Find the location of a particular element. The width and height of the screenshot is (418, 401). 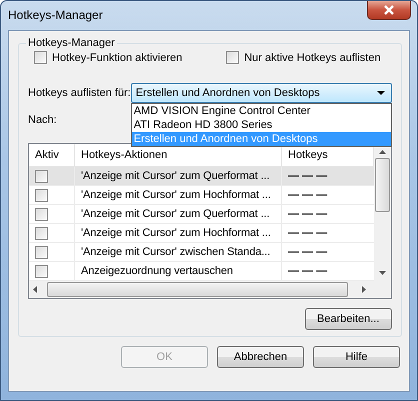

caret-icon is located at coordinates (380, 93).